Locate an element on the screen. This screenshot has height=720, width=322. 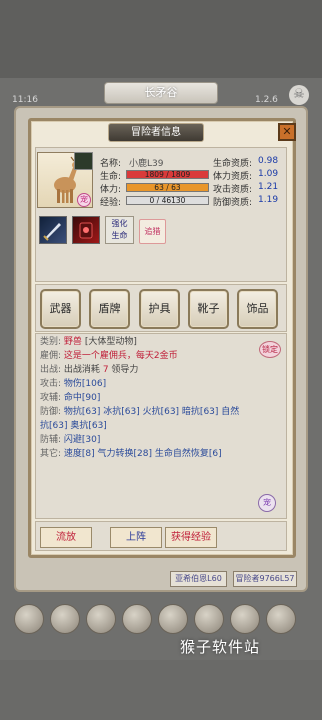
hp-text: 1809 / 1809 is located at coordinates (167, 174).